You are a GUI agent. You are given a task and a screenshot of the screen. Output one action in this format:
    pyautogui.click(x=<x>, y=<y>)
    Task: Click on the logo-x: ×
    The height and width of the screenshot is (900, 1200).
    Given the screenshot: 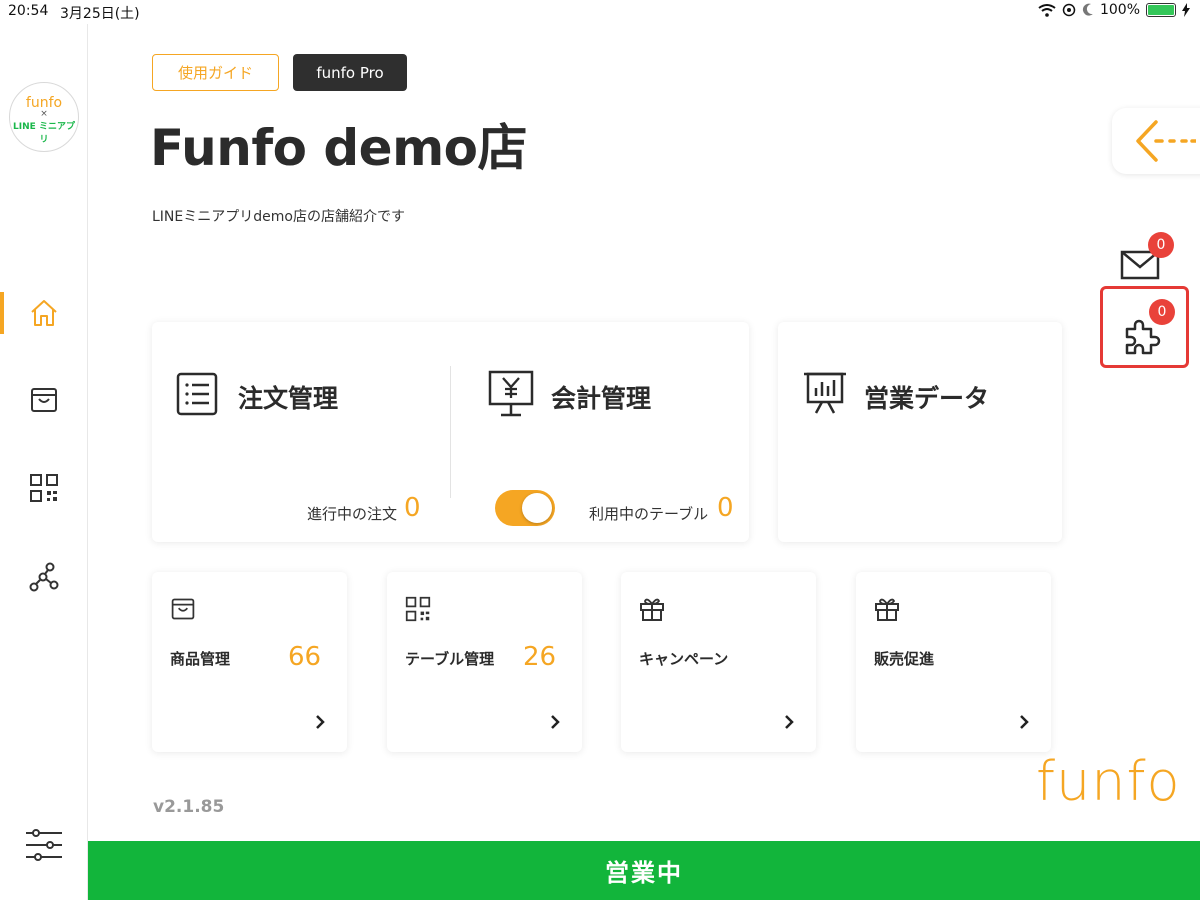 What is the action you would take?
    pyautogui.click(x=44, y=114)
    